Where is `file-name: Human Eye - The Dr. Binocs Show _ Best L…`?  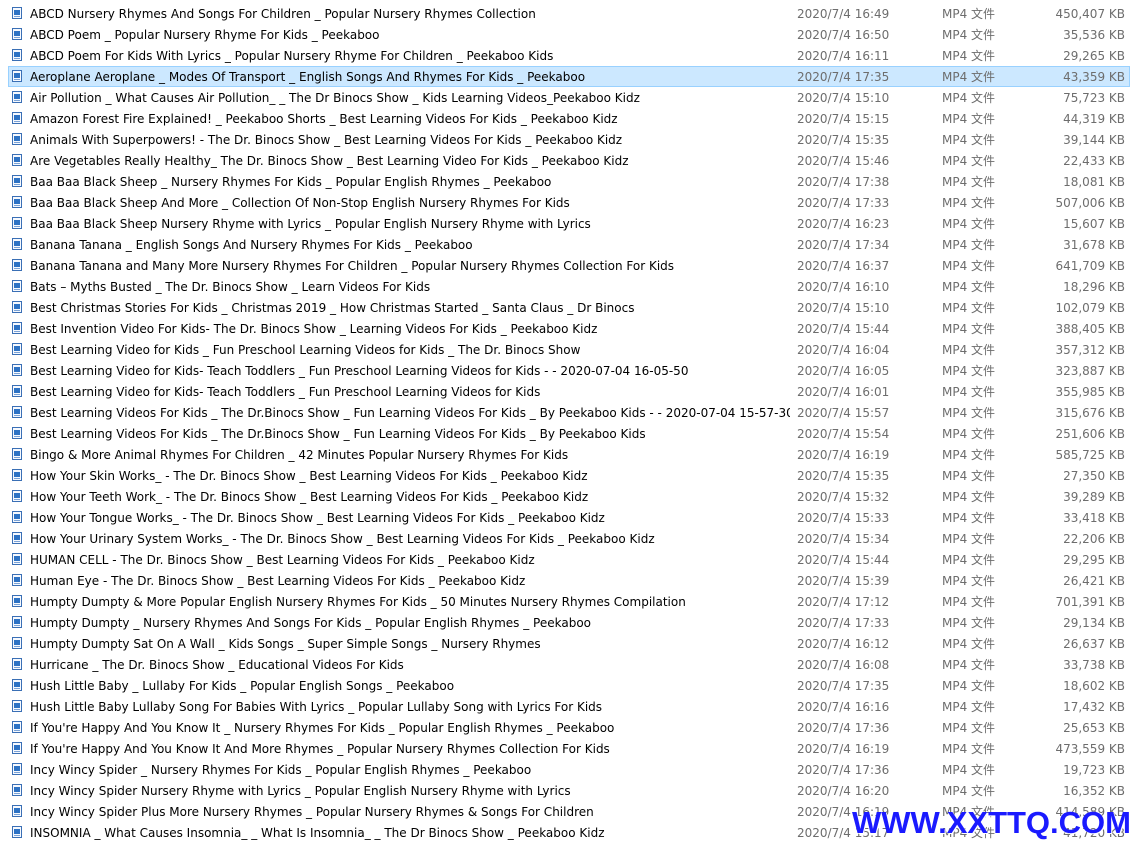 file-name: Human Eye - The Dr. Binocs Show _ Best L… is located at coordinates (278, 581).